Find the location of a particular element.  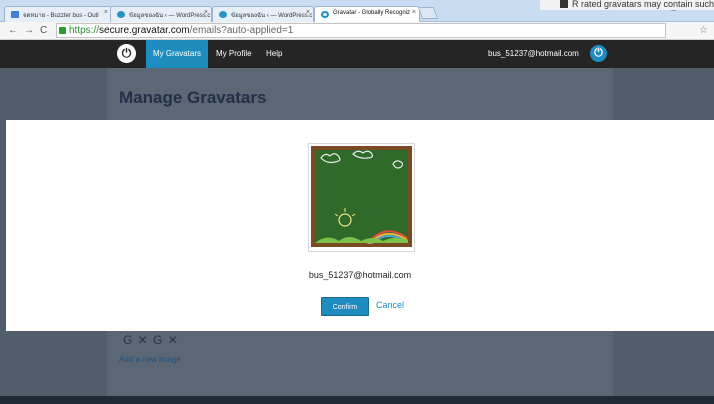

url-host: secure.gravatar.com is located at coordinates (144, 30).